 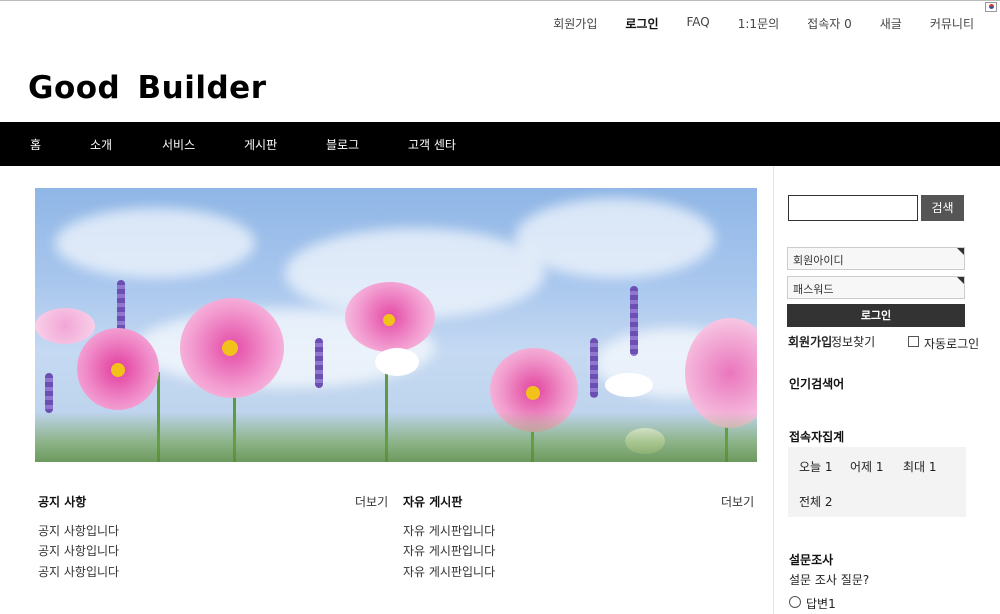 I want to click on top-utility-bar: 회원가입 로그인 FAQ 1:1문의 접속자 0 새글 커뮤니티, so click(x=500, y=22).